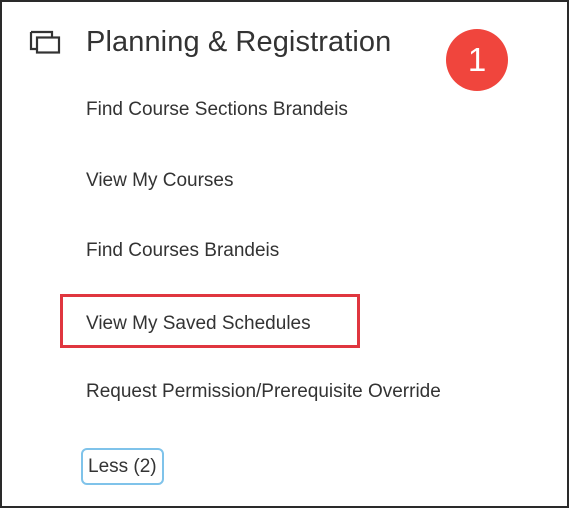  What do you see at coordinates (217, 110) in the screenshot?
I see `menu-item-find-course-sections: Find Course Sections Brandeis` at bounding box center [217, 110].